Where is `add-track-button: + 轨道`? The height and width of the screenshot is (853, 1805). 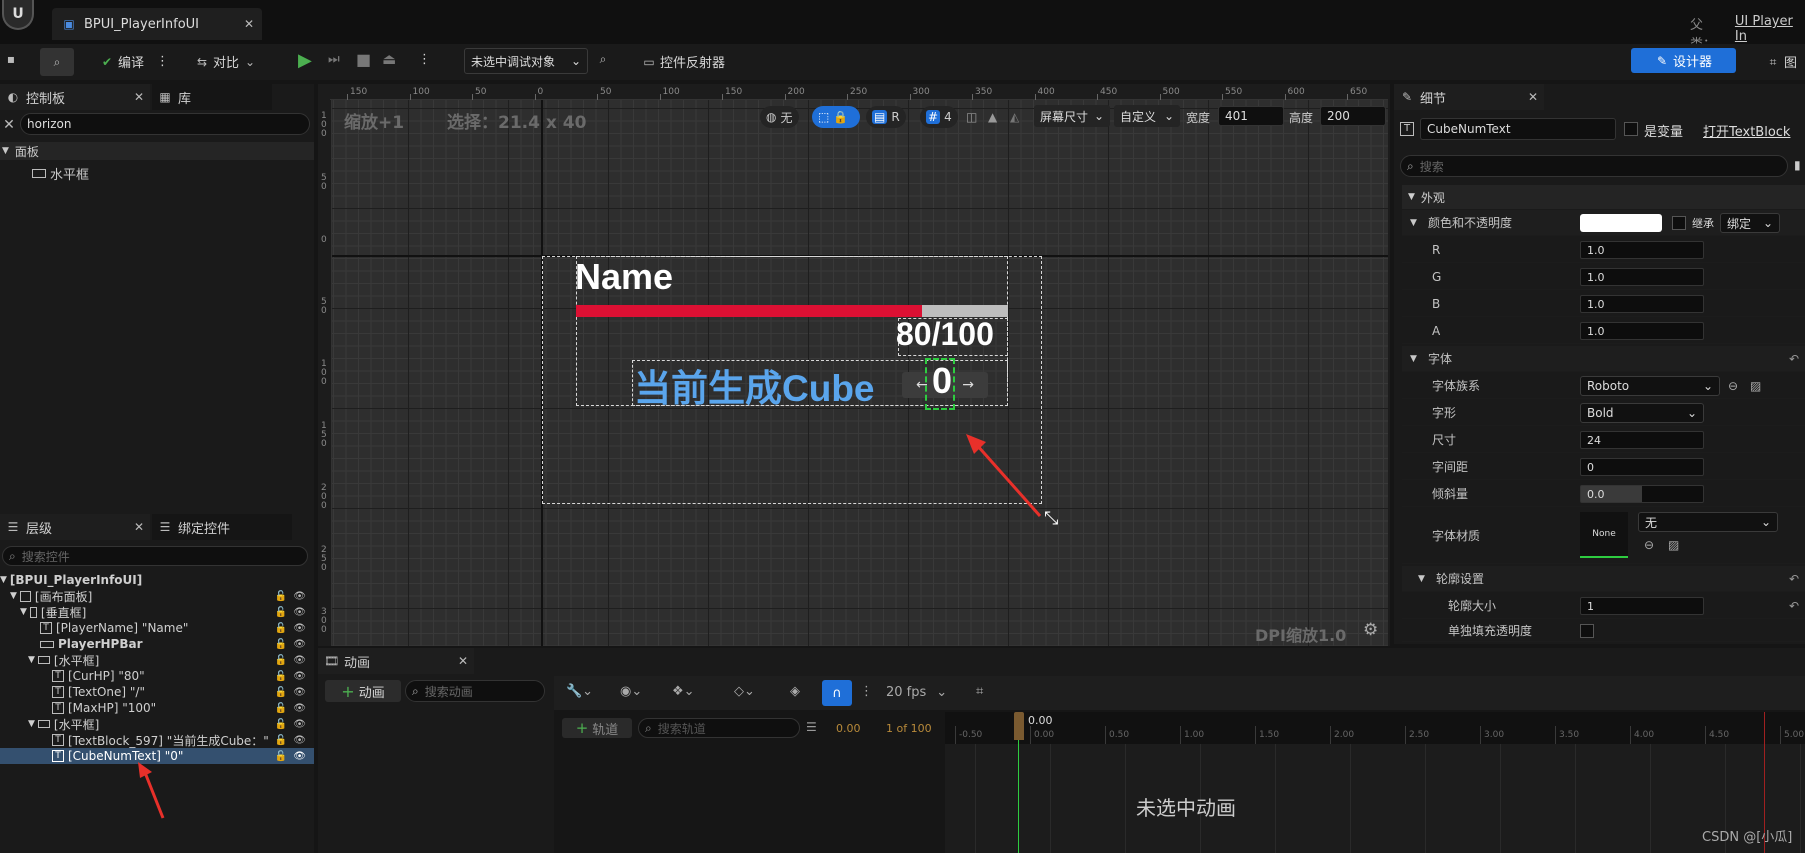
add-track-button: + 轨道 is located at coordinates (597, 728).